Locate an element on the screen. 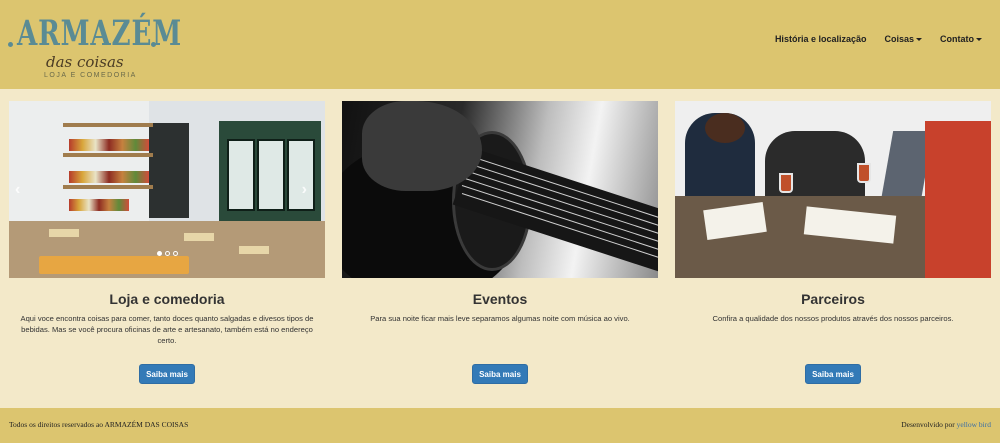  carousel-next-icon: › is located at coordinates (304, 190).